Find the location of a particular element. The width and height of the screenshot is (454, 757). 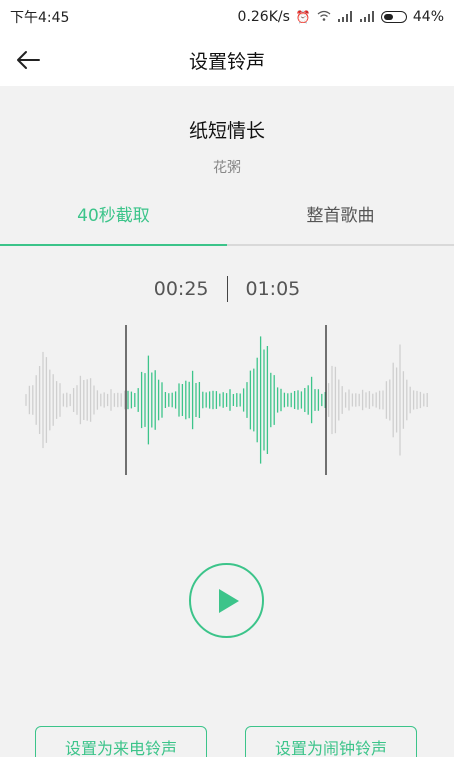

status-icons: 0.26K/s ⏰ 44% is located at coordinates (341, 17).